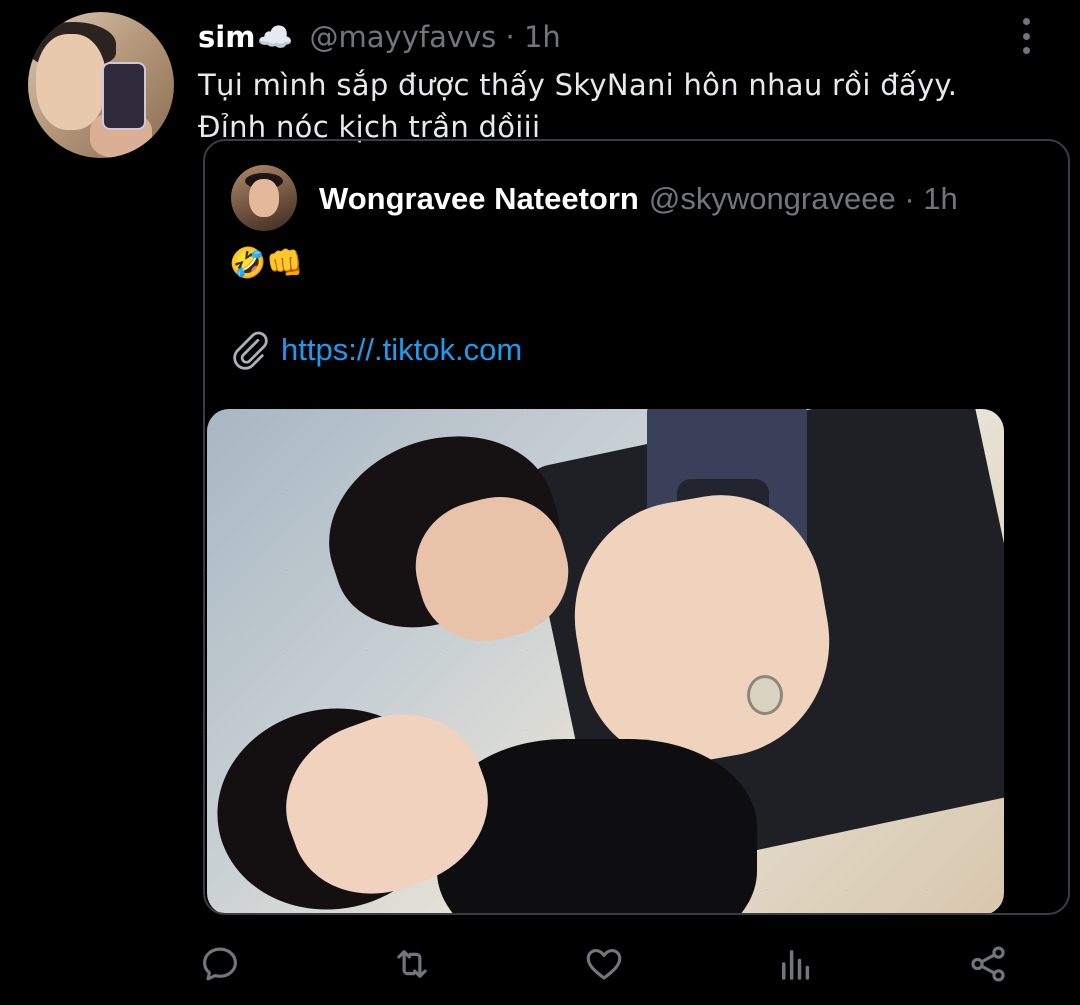 This screenshot has height=1005, width=1080. What do you see at coordinates (435, 37) in the screenshot?
I see `author-handle-time: @mayyfavvs · 1h` at bounding box center [435, 37].